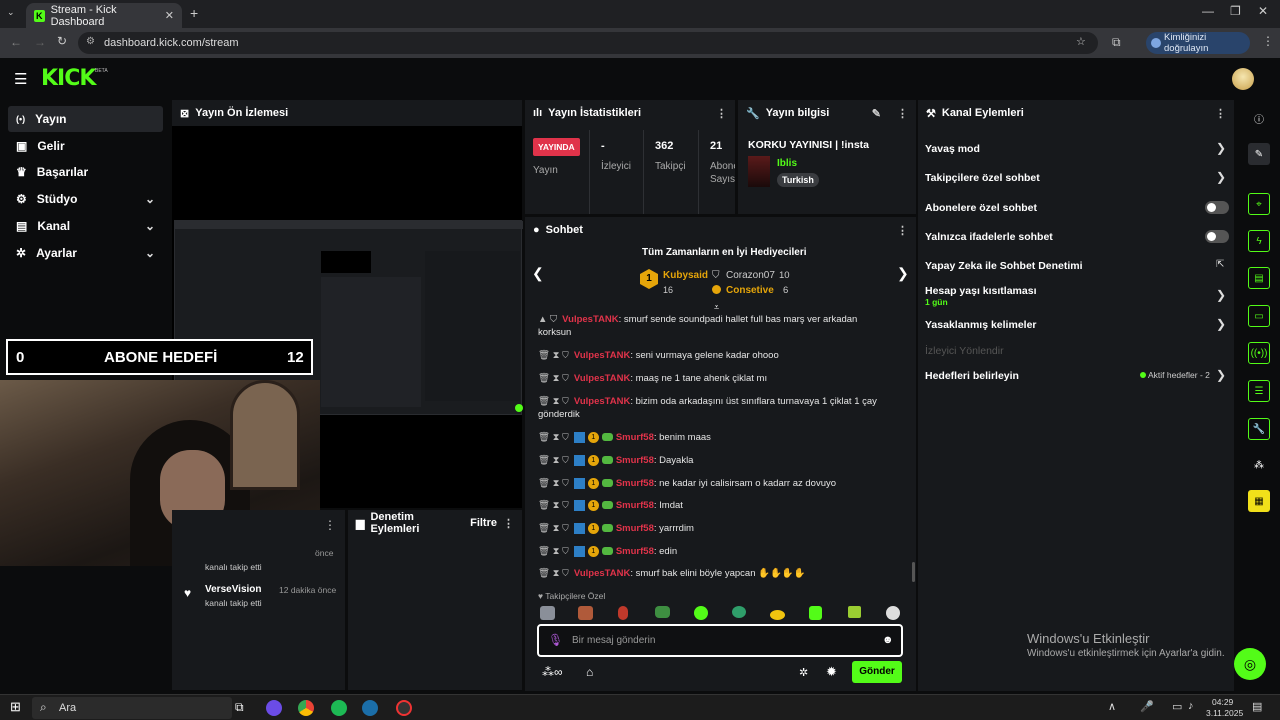  What do you see at coordinates (913, 572) in the screenshot?
I see `chat-scrollbar` at bounding box center [913, 572].